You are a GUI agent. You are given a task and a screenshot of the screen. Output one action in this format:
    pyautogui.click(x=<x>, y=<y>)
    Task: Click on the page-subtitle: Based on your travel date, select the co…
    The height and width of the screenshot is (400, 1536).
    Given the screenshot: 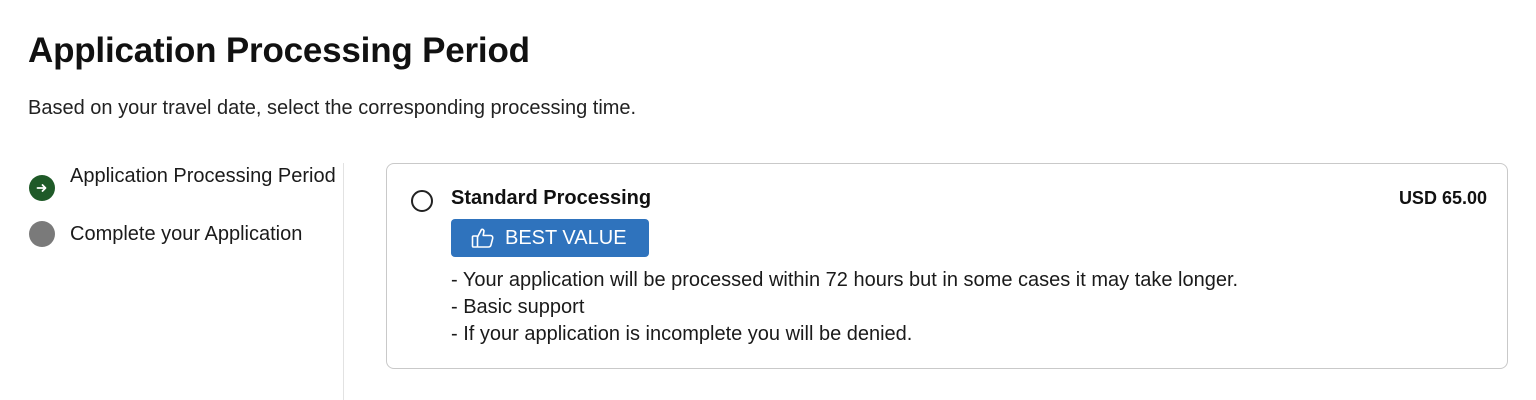 What is the action you would take?
    pyautogui.click(x=332, y=108)
    